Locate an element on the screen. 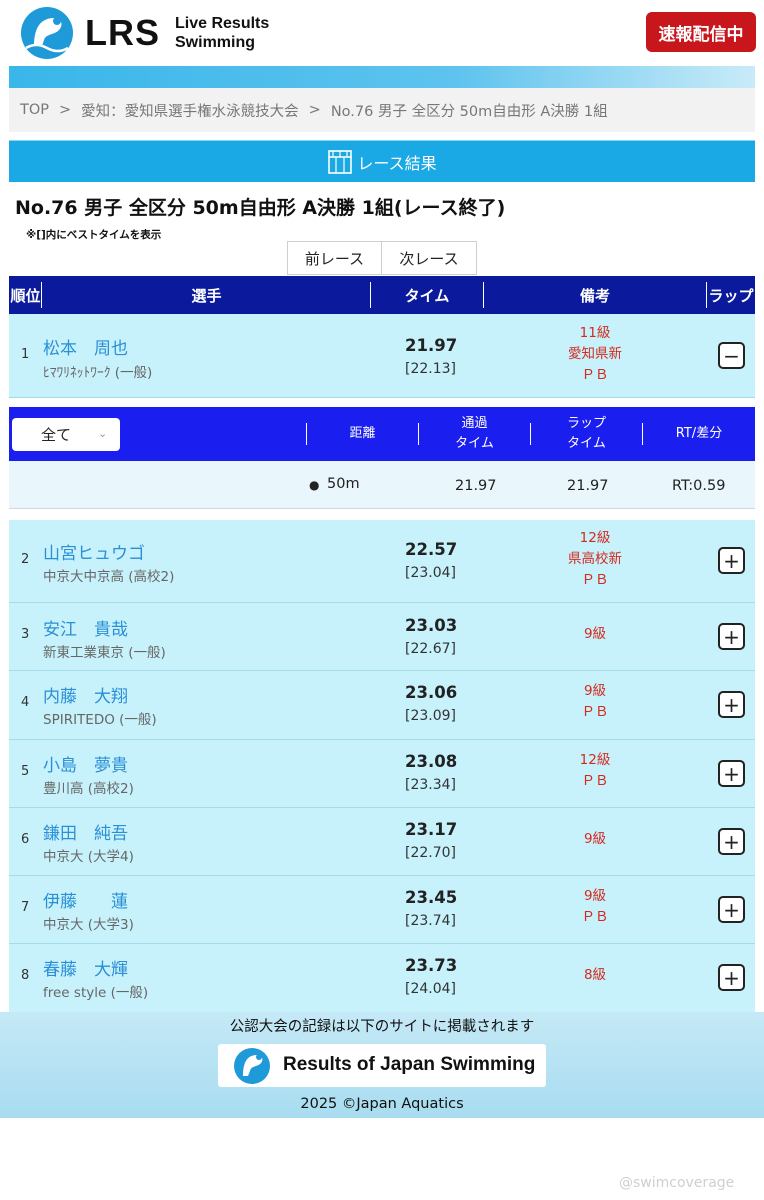 The width and height of the screenshot is (764, 1200). best-time: [23.04] is located at coordinates (431, 573).